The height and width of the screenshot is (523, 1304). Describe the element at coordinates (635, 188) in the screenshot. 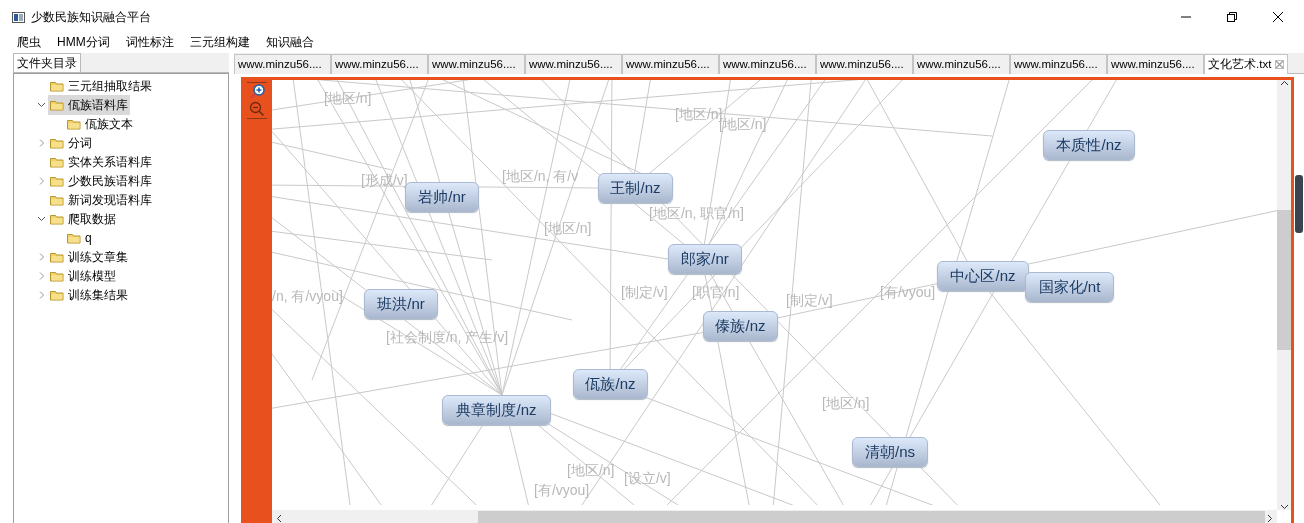

I see `graph-node: 王制/nz` at that location.